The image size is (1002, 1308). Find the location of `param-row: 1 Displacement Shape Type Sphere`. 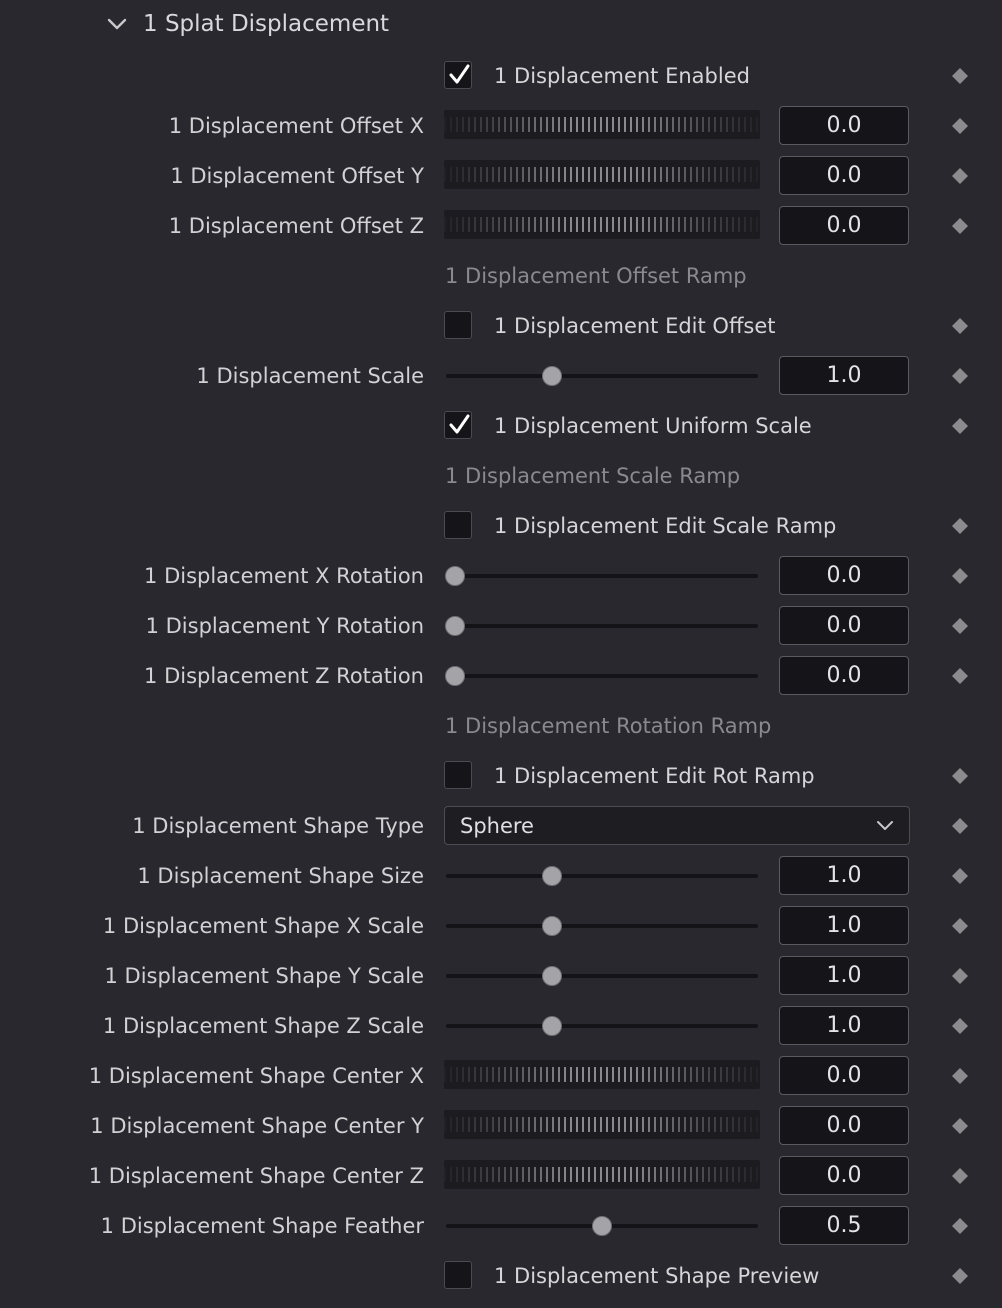

param-row: 1 Displacement Shape Type Sphere is located at coordinates (501, 826).